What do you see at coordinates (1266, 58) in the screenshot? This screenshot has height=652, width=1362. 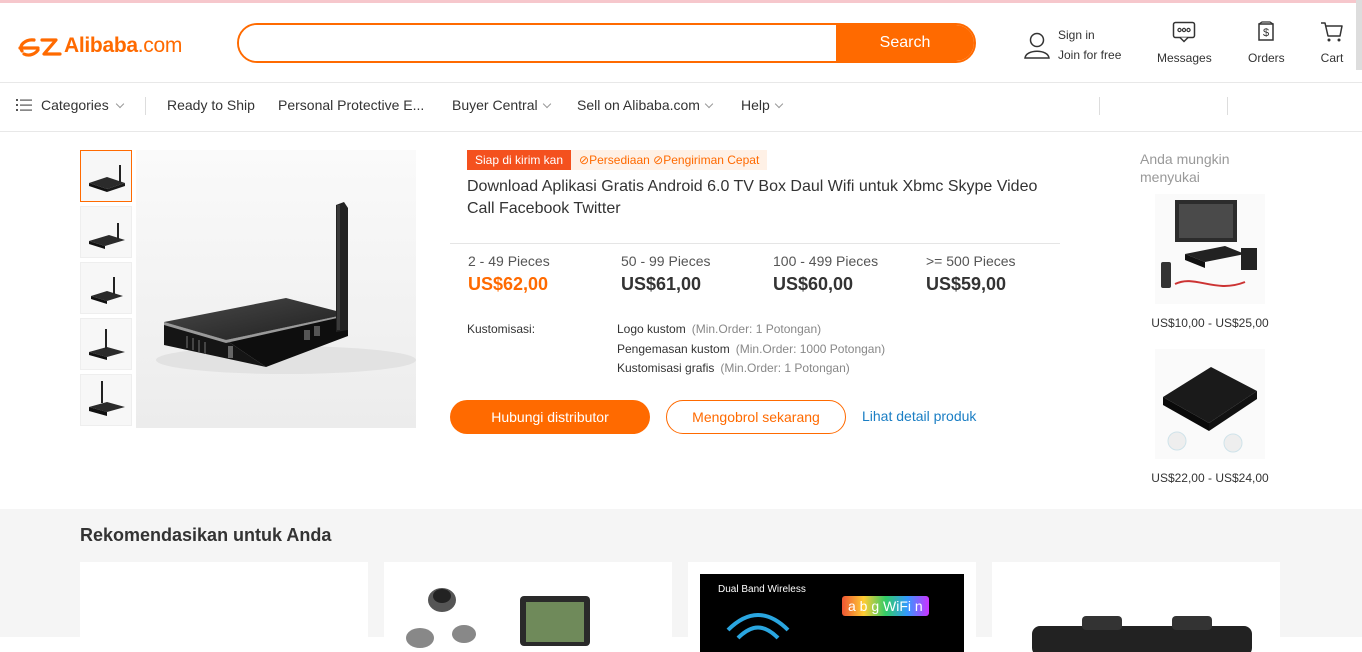 I see `orders-label: Orders` at bounding box center [1266, 58].